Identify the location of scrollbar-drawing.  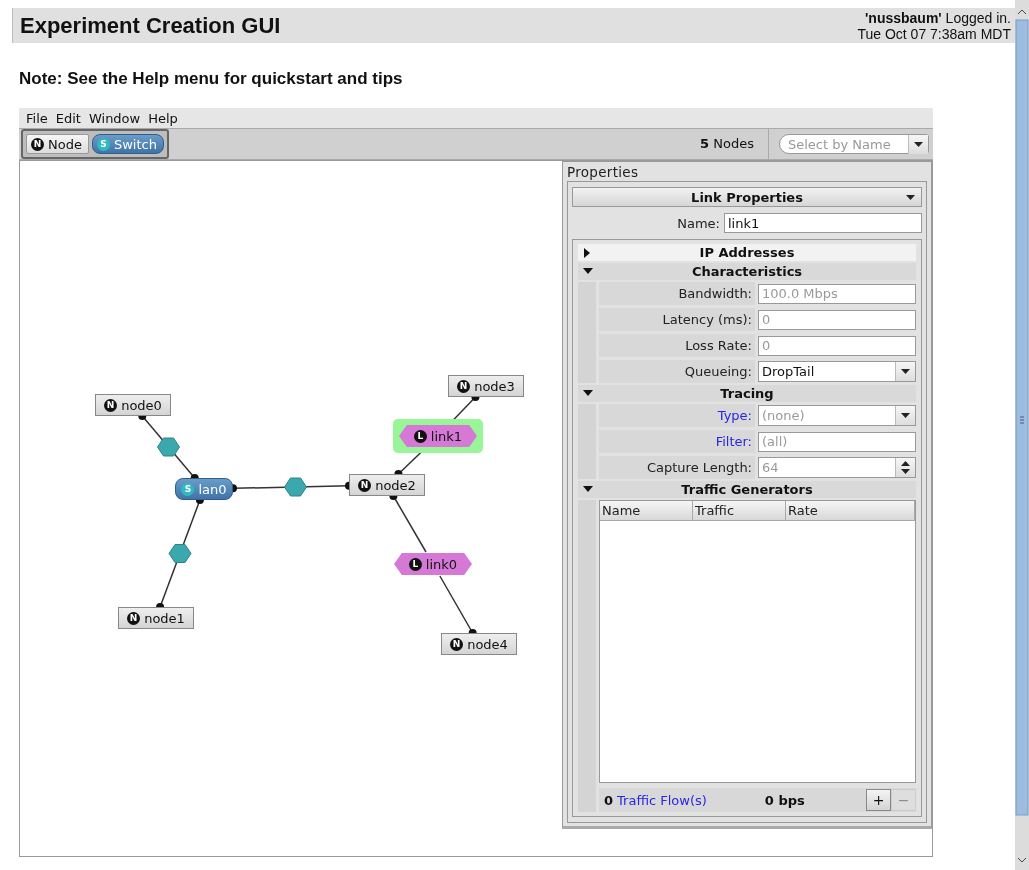
(1022, 435).